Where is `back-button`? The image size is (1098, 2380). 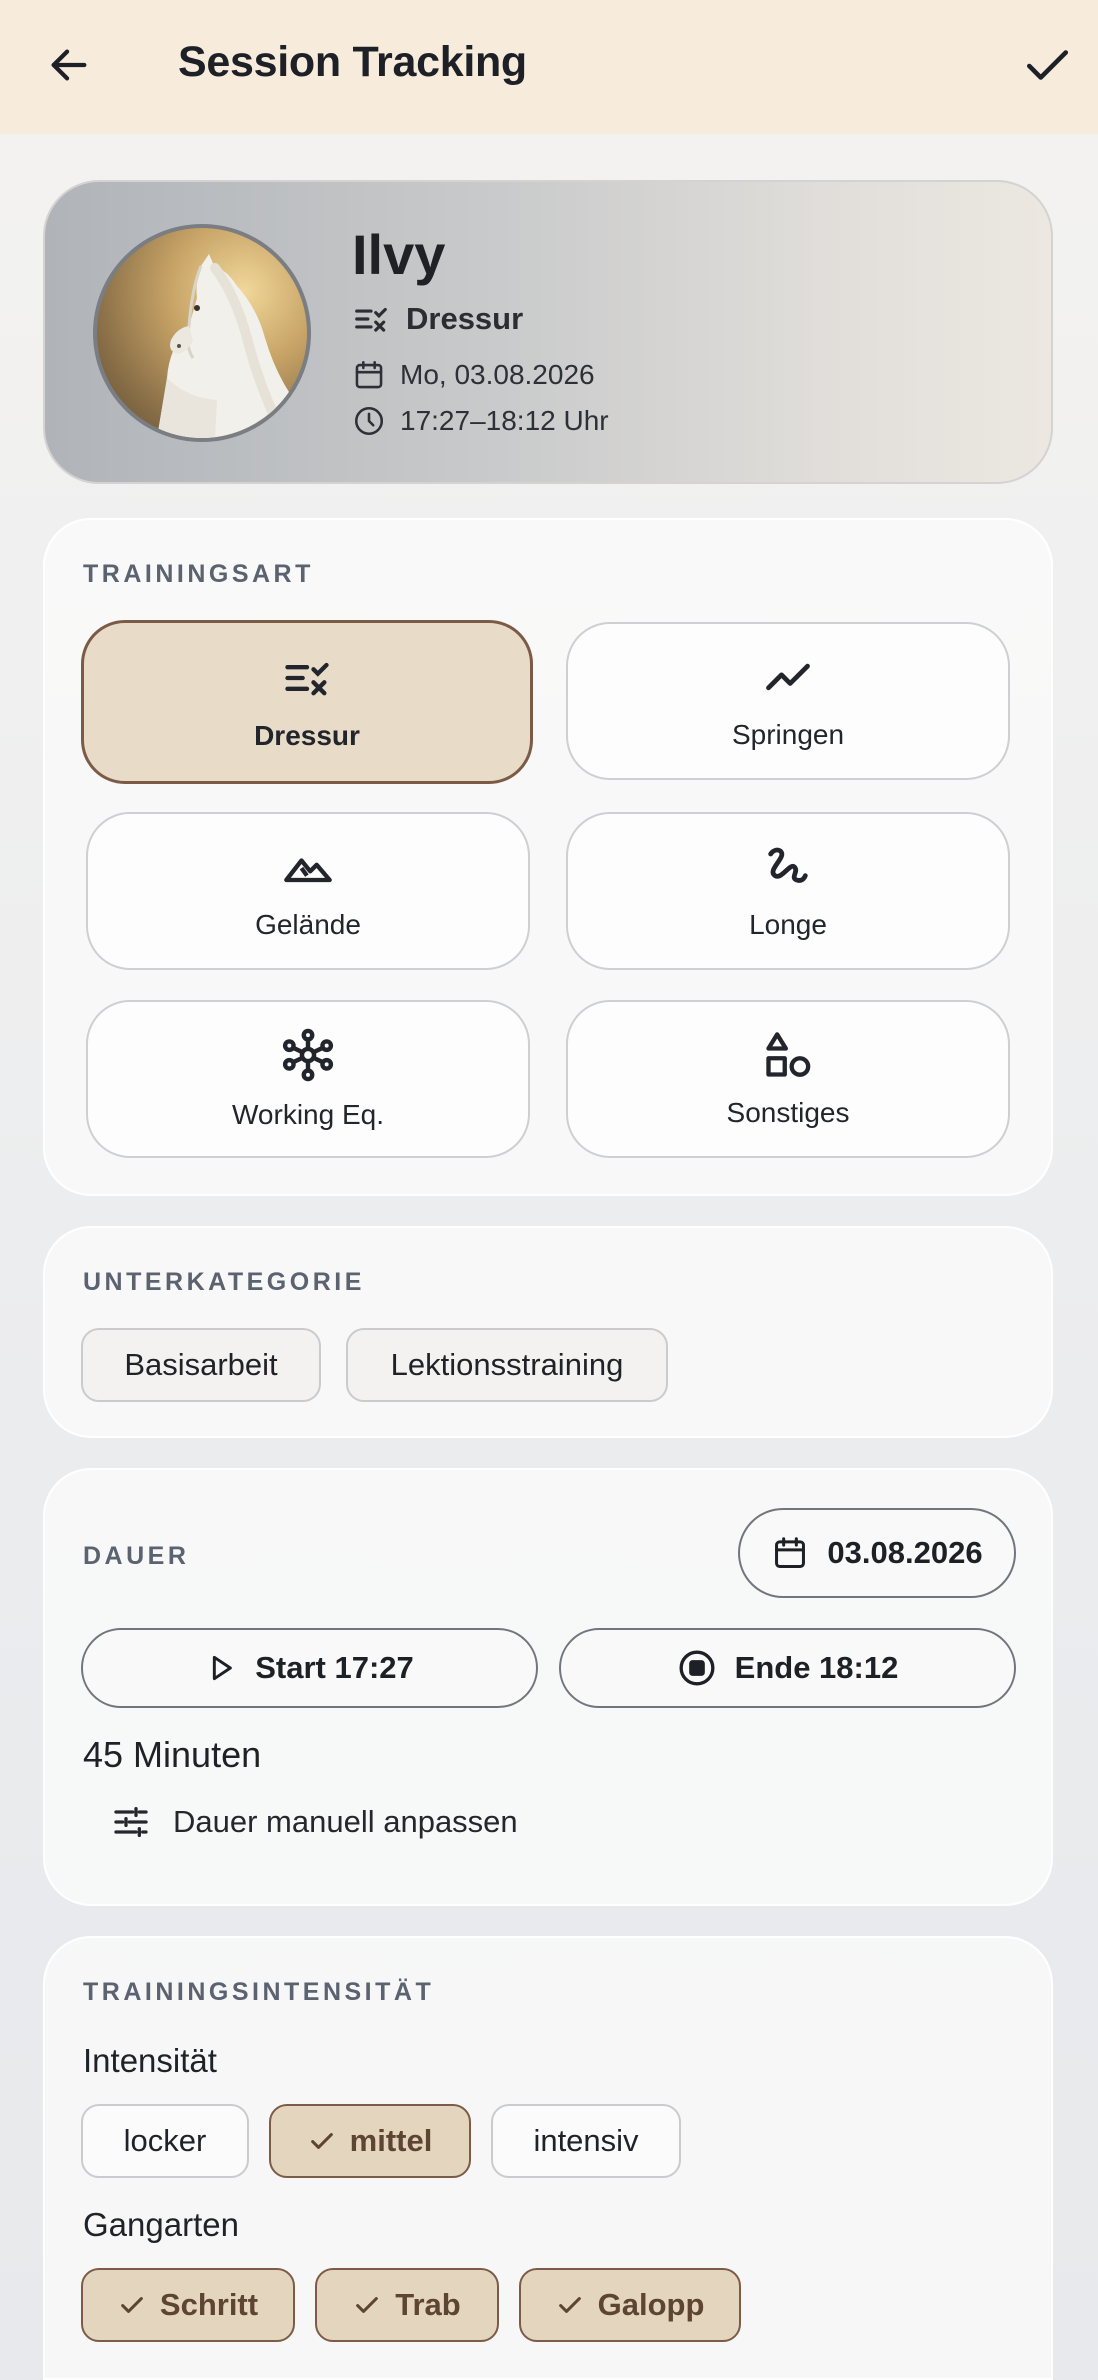 back-button is located at coordinates (69, 65).